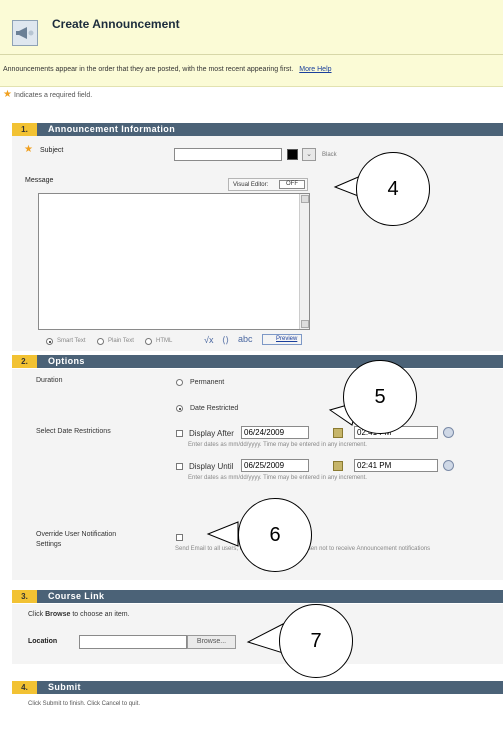 This screenshot has width=503, height=734. What do you see at coordinates (179, 466) in the screenshot?
I see `display-until-checkbox` at bounding box center [179, 466].